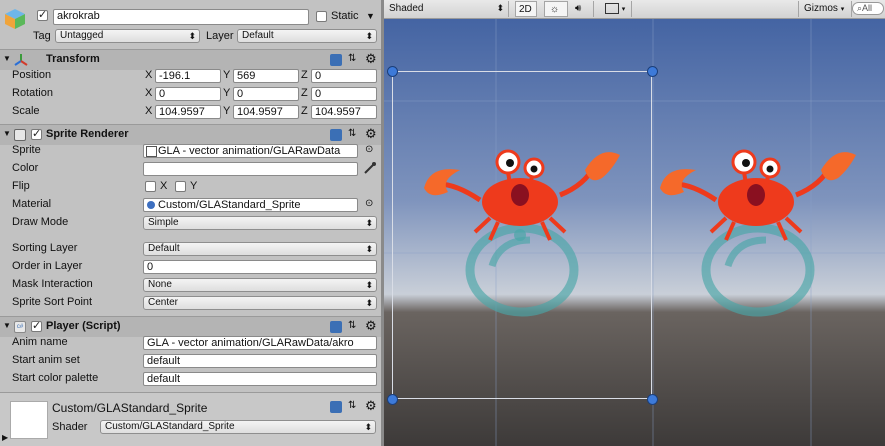  What do you see at coordinates (150, 186) in the screenshot?
I see `flip-x-checkbox` at bounding box center [150, 186].